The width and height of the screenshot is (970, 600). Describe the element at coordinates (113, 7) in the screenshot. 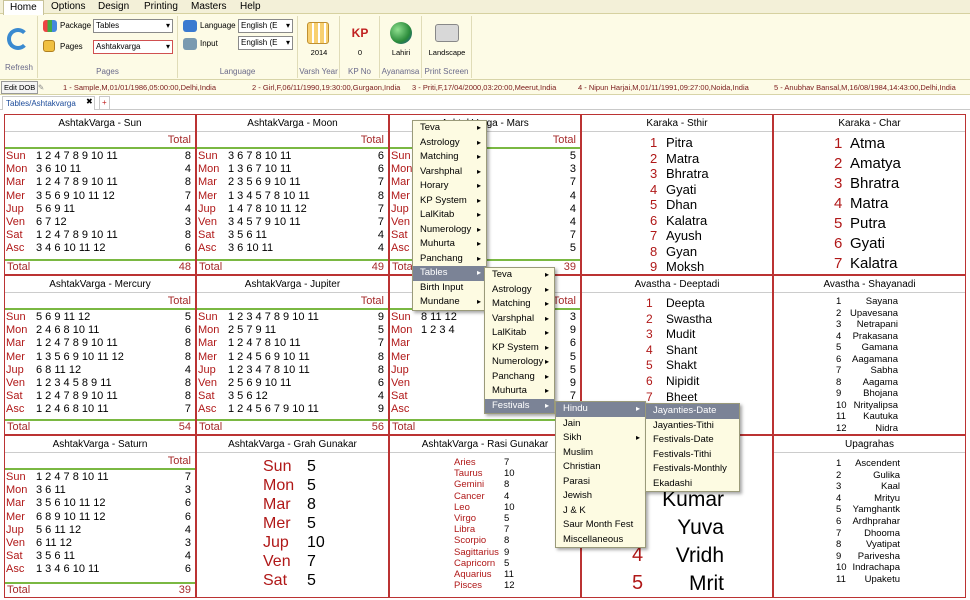

I see `tab-design: Design` at that location.